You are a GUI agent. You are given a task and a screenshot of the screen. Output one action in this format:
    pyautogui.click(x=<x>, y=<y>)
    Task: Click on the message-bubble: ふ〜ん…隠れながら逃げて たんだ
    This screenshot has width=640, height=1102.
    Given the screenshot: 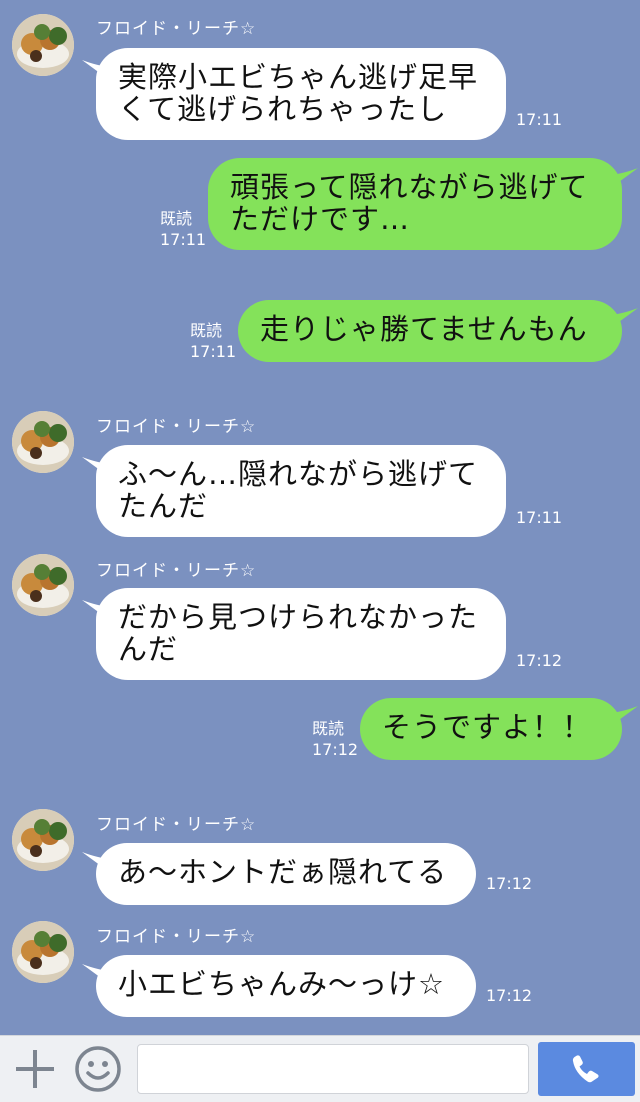 What is the action you would take?
    pyautogui.click(x=301, y=491)
    